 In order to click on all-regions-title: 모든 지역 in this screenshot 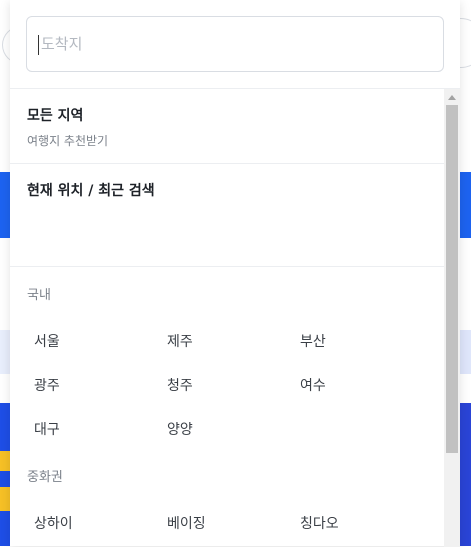, I will do `click(55, 116)`.